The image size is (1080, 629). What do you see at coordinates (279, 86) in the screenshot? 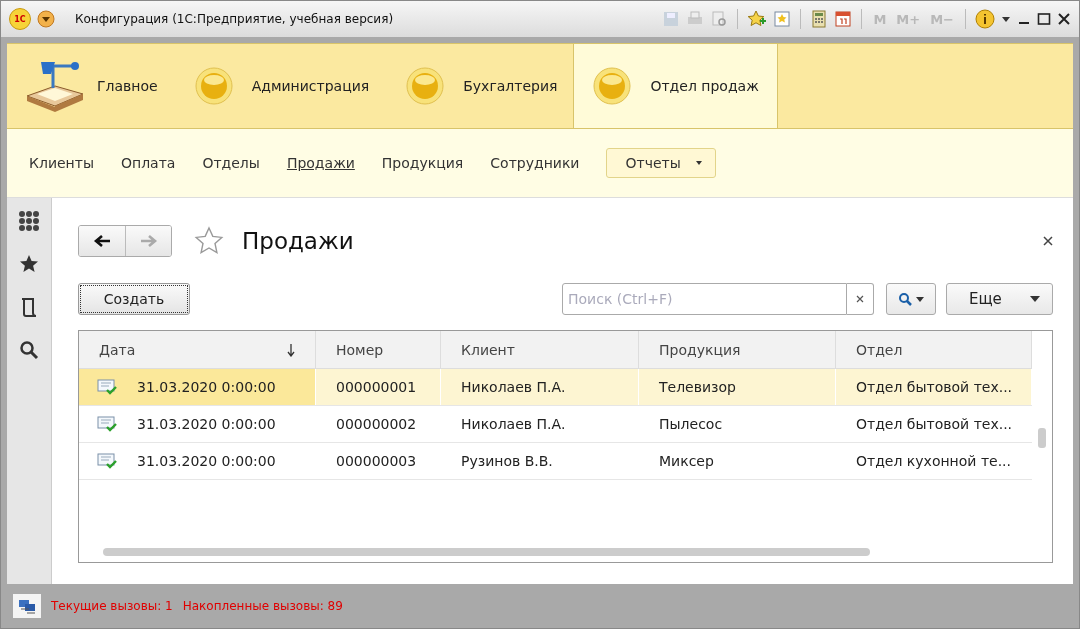
I see `section-tab: Администрация` at bounding box center [279, 86].